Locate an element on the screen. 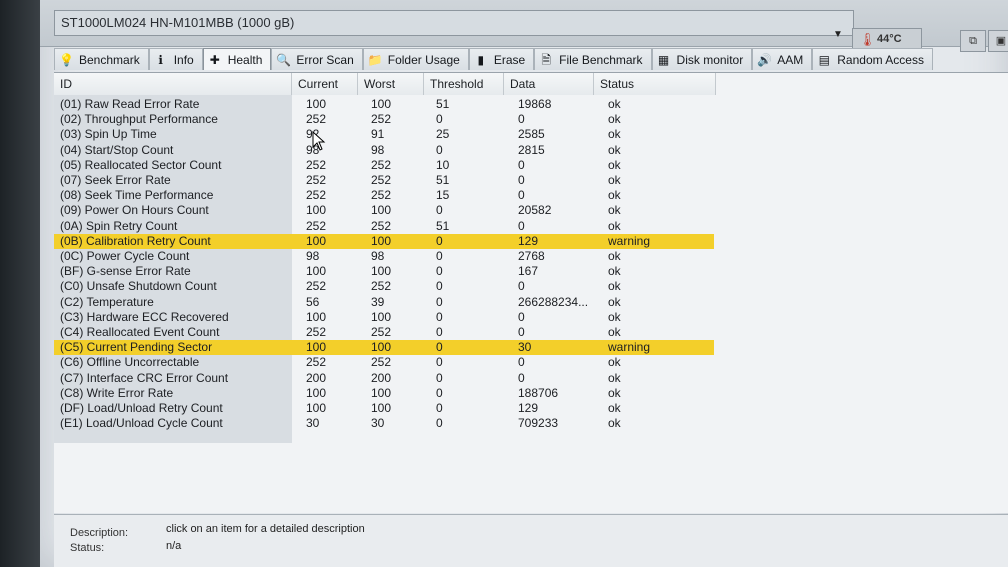 The image size is (1008, 567). table-row: (05) Reallocated Sector Count 252 252 10 0 ok is located at coordinates (384, 165).